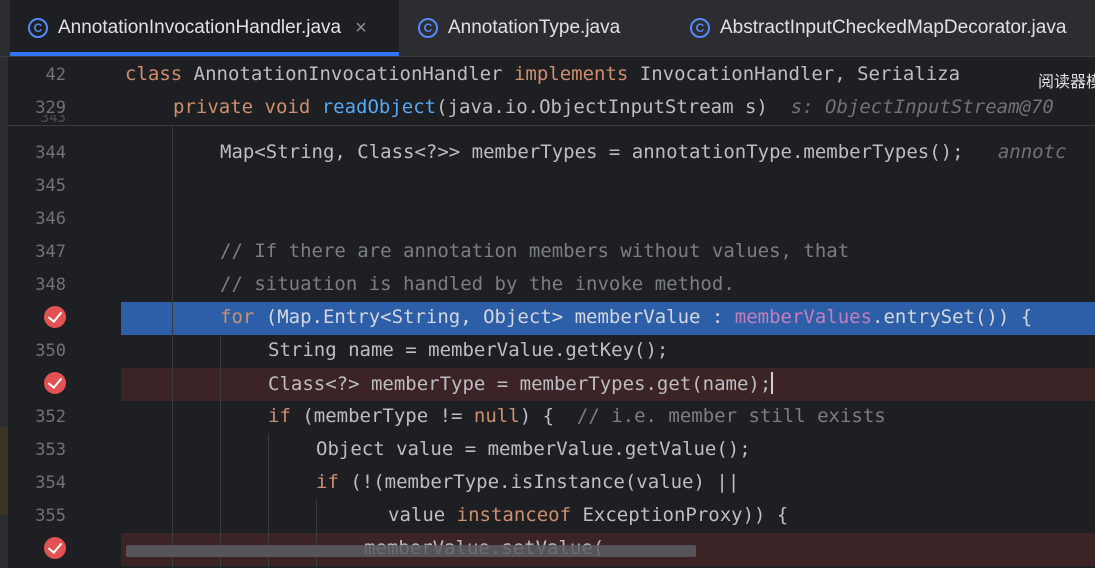 The height and width of the screenshot is (568, 1095). What do you see at coordinates (50, 516) in the screenshot?
I see `line-number: 355` at bounding box center [50, 516].